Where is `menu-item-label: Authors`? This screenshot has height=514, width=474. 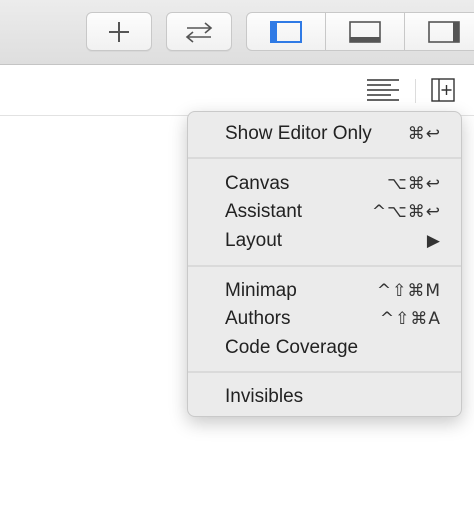
menu-item-label: Authors is located at coordinates (258, 318).